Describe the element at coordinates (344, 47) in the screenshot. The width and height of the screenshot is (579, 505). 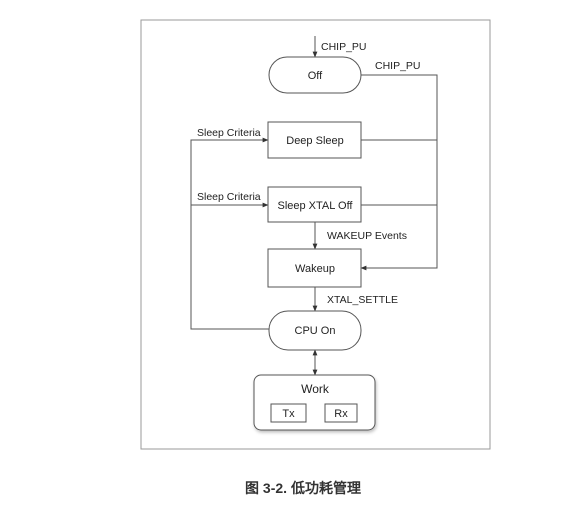
I see `label-chip-pu-entry: CHIP_PU` at that location.